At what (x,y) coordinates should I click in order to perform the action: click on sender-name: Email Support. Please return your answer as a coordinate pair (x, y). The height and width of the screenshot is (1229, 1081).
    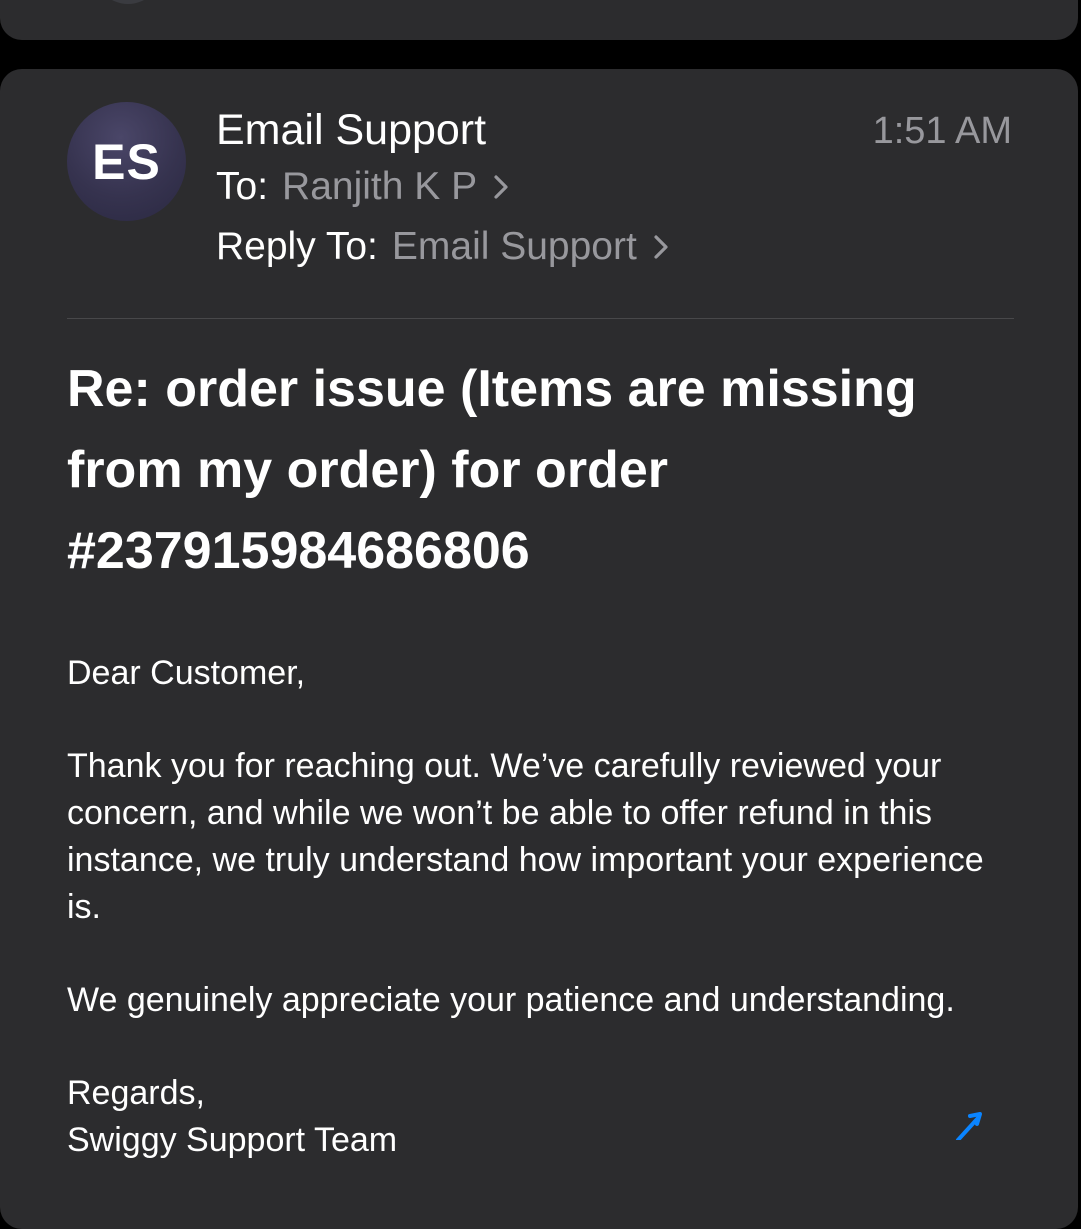
    Looking at the image, I should click on (351, 130).